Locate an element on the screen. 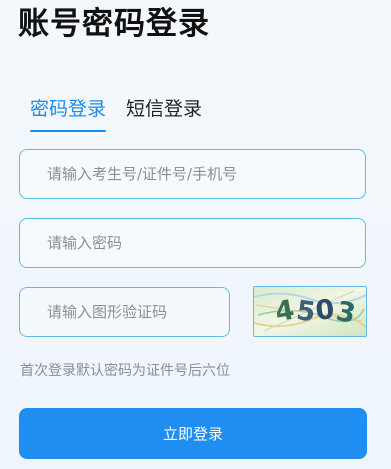 This screenshot has height=469, width=391. captcha-input is located at coordinates (124, 312).